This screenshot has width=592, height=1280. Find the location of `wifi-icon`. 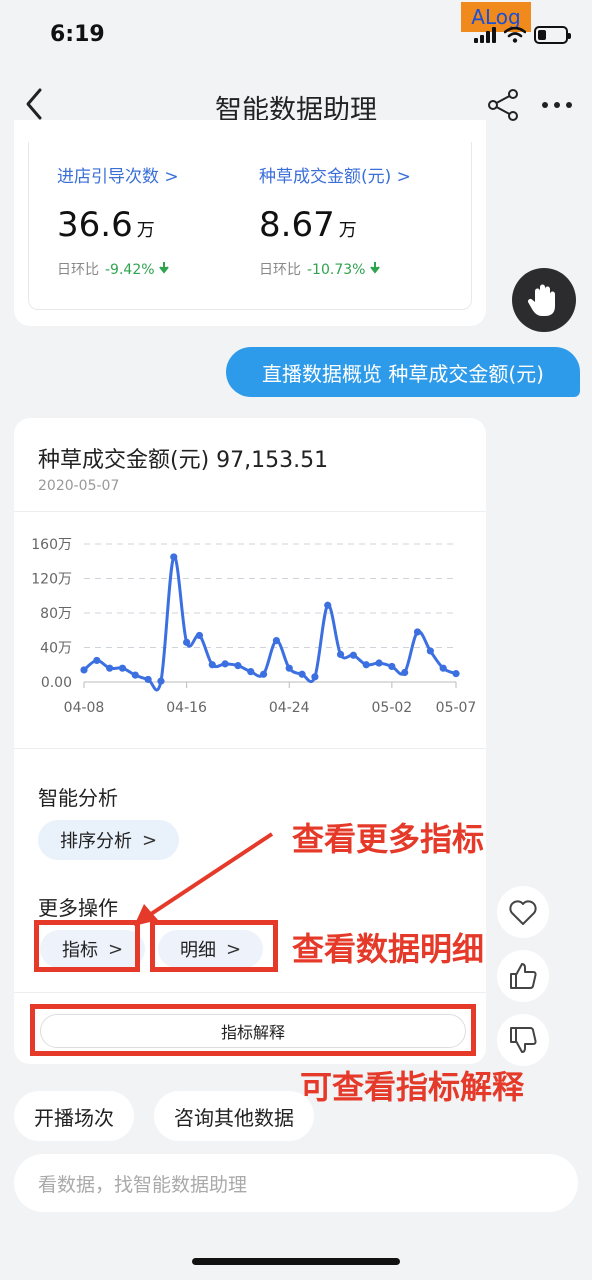

wifi-icon is located at coordinates (515, 35).